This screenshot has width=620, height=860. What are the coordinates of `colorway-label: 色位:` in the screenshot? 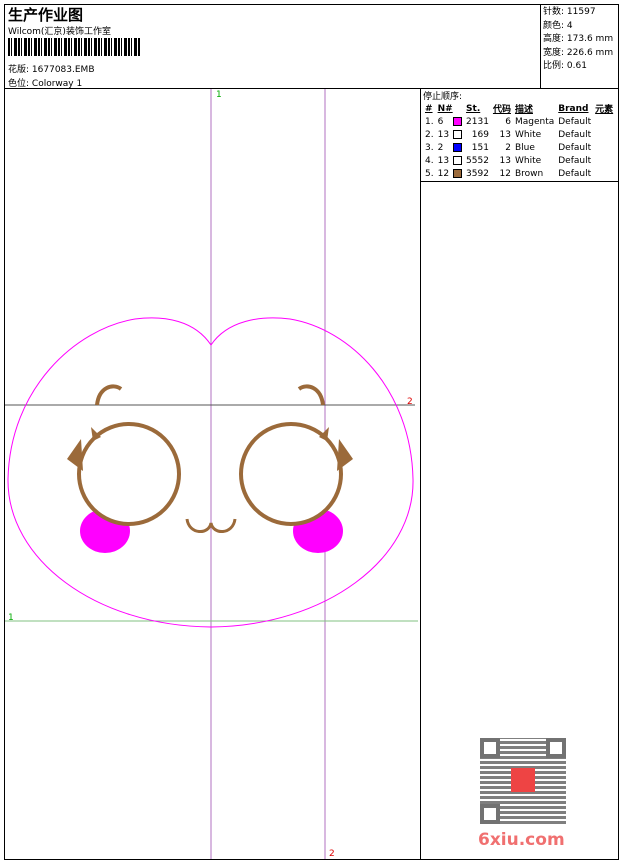 It's located at (19, 84).